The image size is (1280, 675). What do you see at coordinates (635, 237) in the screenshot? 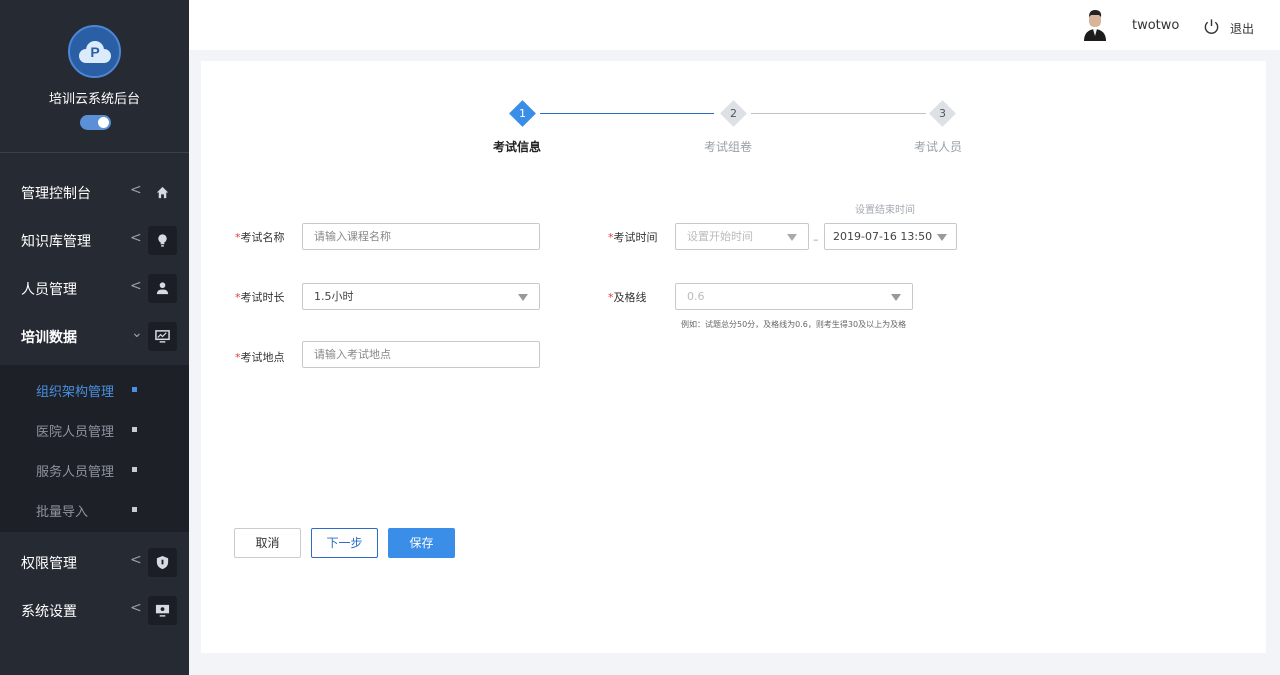
I see `label-text: 考试时间` at bounding box center [635, 237].